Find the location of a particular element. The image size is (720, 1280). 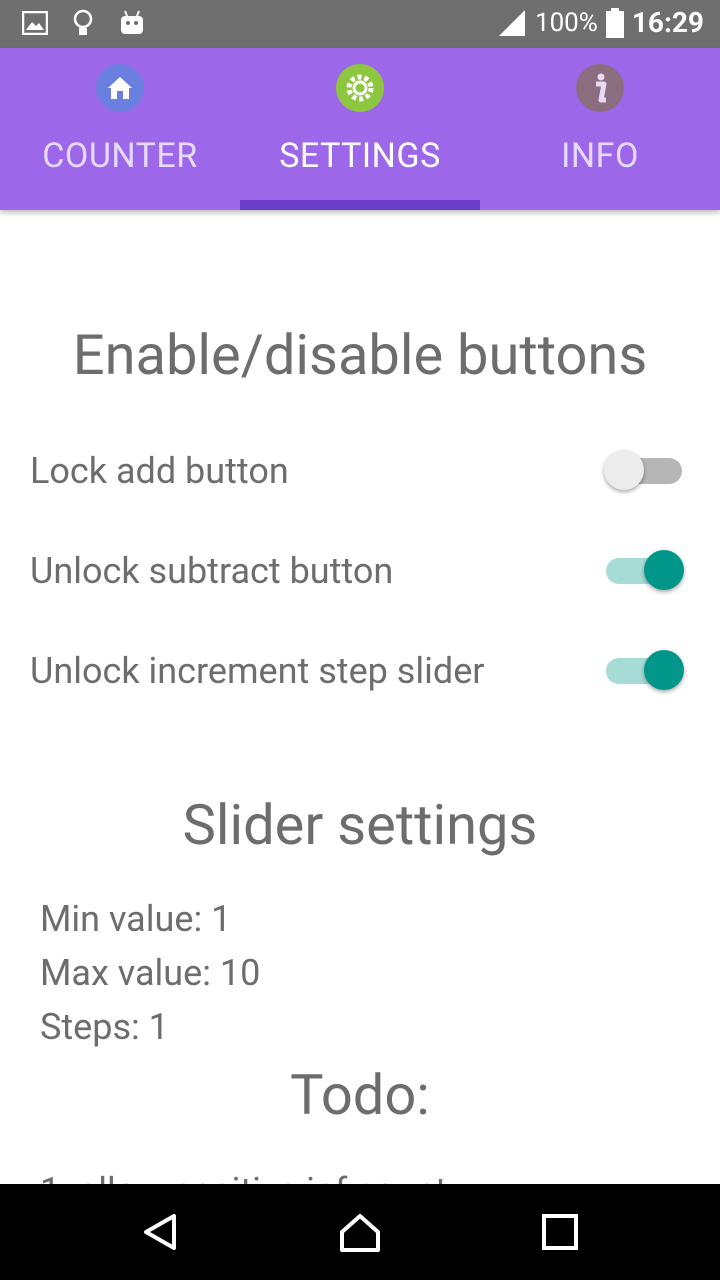

toggle-label: Unlock subtract button is located at coordinates (212, 571).